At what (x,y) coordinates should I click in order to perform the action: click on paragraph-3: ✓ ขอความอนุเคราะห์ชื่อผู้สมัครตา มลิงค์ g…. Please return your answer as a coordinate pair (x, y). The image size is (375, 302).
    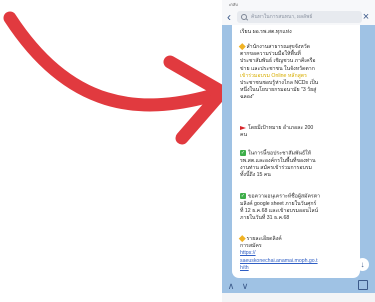
    Looking at the image, I should click on (280, 207).